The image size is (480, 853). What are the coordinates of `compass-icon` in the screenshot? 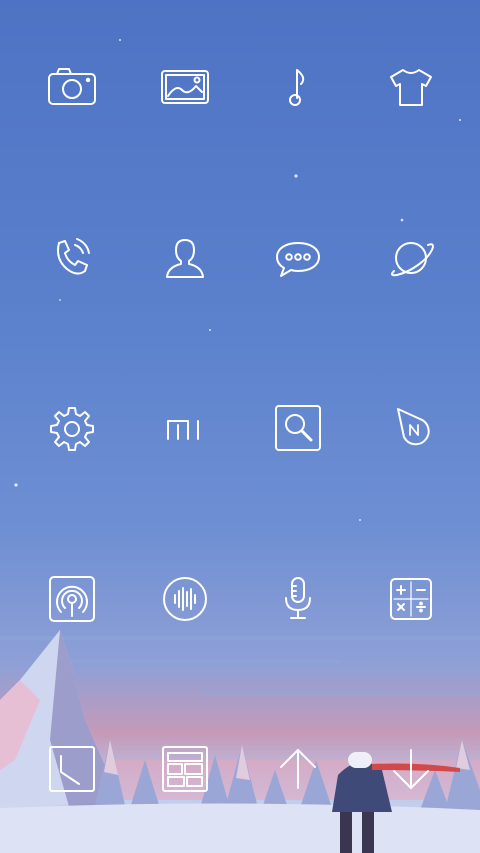 It's located at (411, 428).